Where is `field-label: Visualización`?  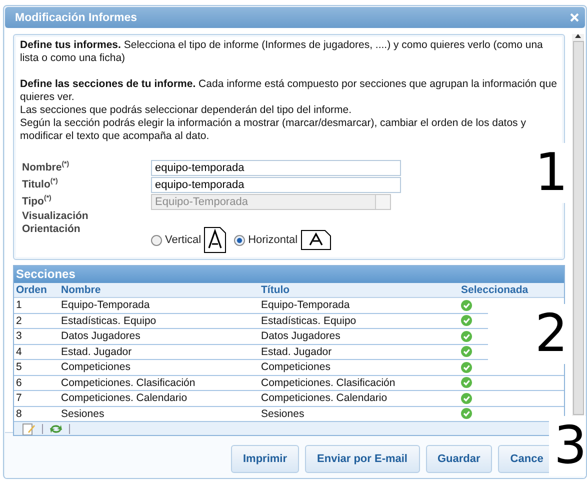
field-label: Visualización is located at coordinates (56, 216).